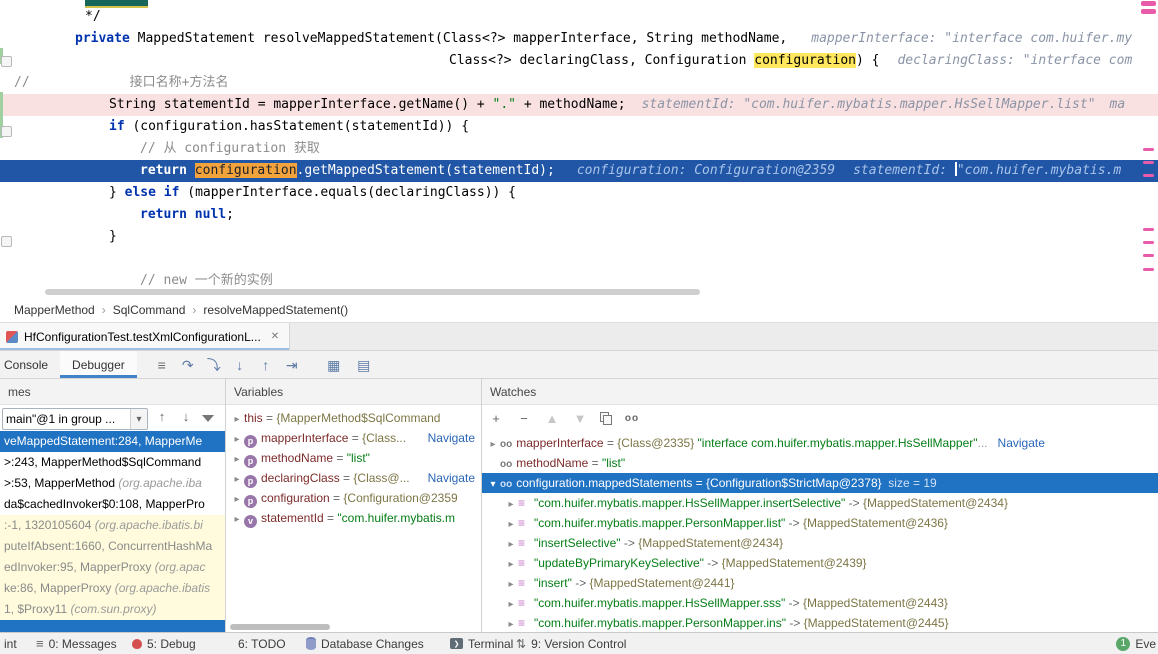 The width and height of the screenshot is (1158, 654). I want to click on statusbar-left-cut-text: int, so click(10, 643).